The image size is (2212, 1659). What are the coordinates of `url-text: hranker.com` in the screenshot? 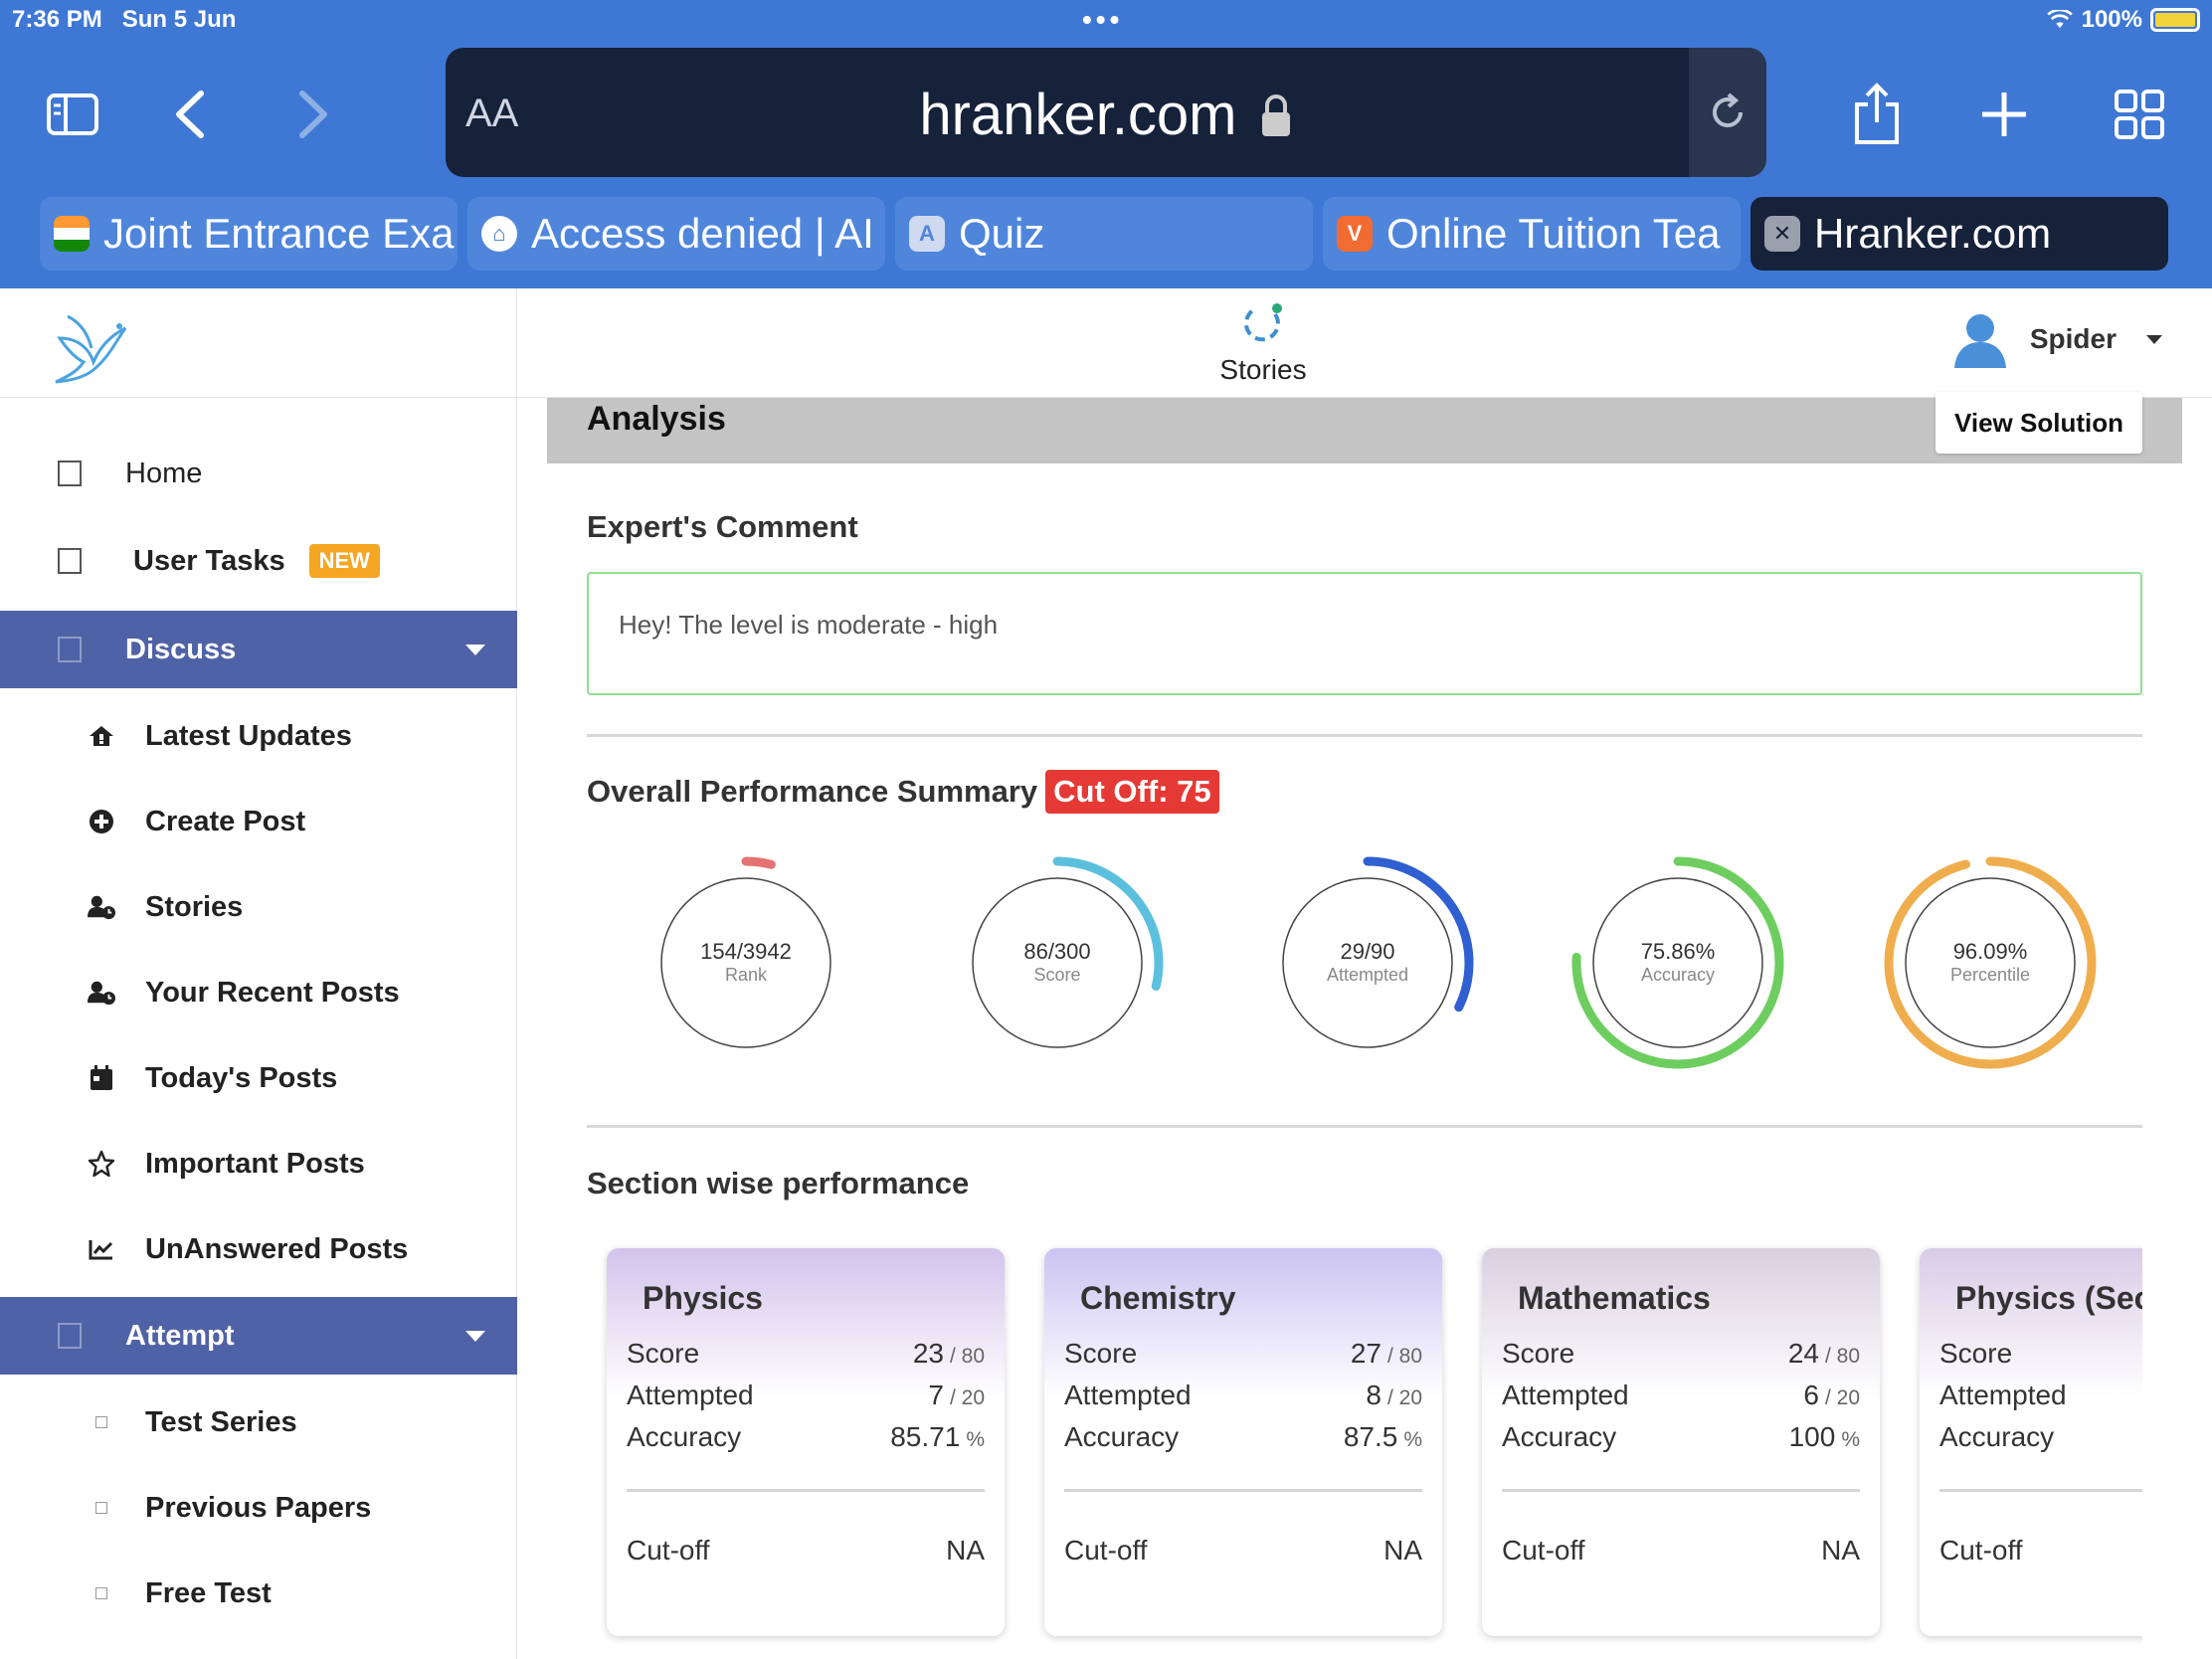 It's located at (1106, 115).